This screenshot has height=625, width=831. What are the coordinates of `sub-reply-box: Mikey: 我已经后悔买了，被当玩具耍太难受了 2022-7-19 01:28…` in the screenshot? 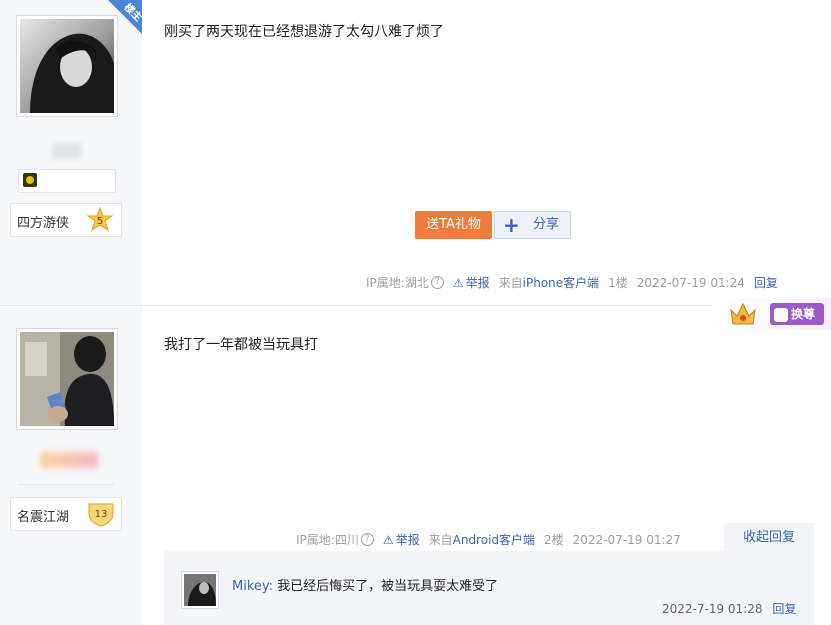 It's located at (489, 588).